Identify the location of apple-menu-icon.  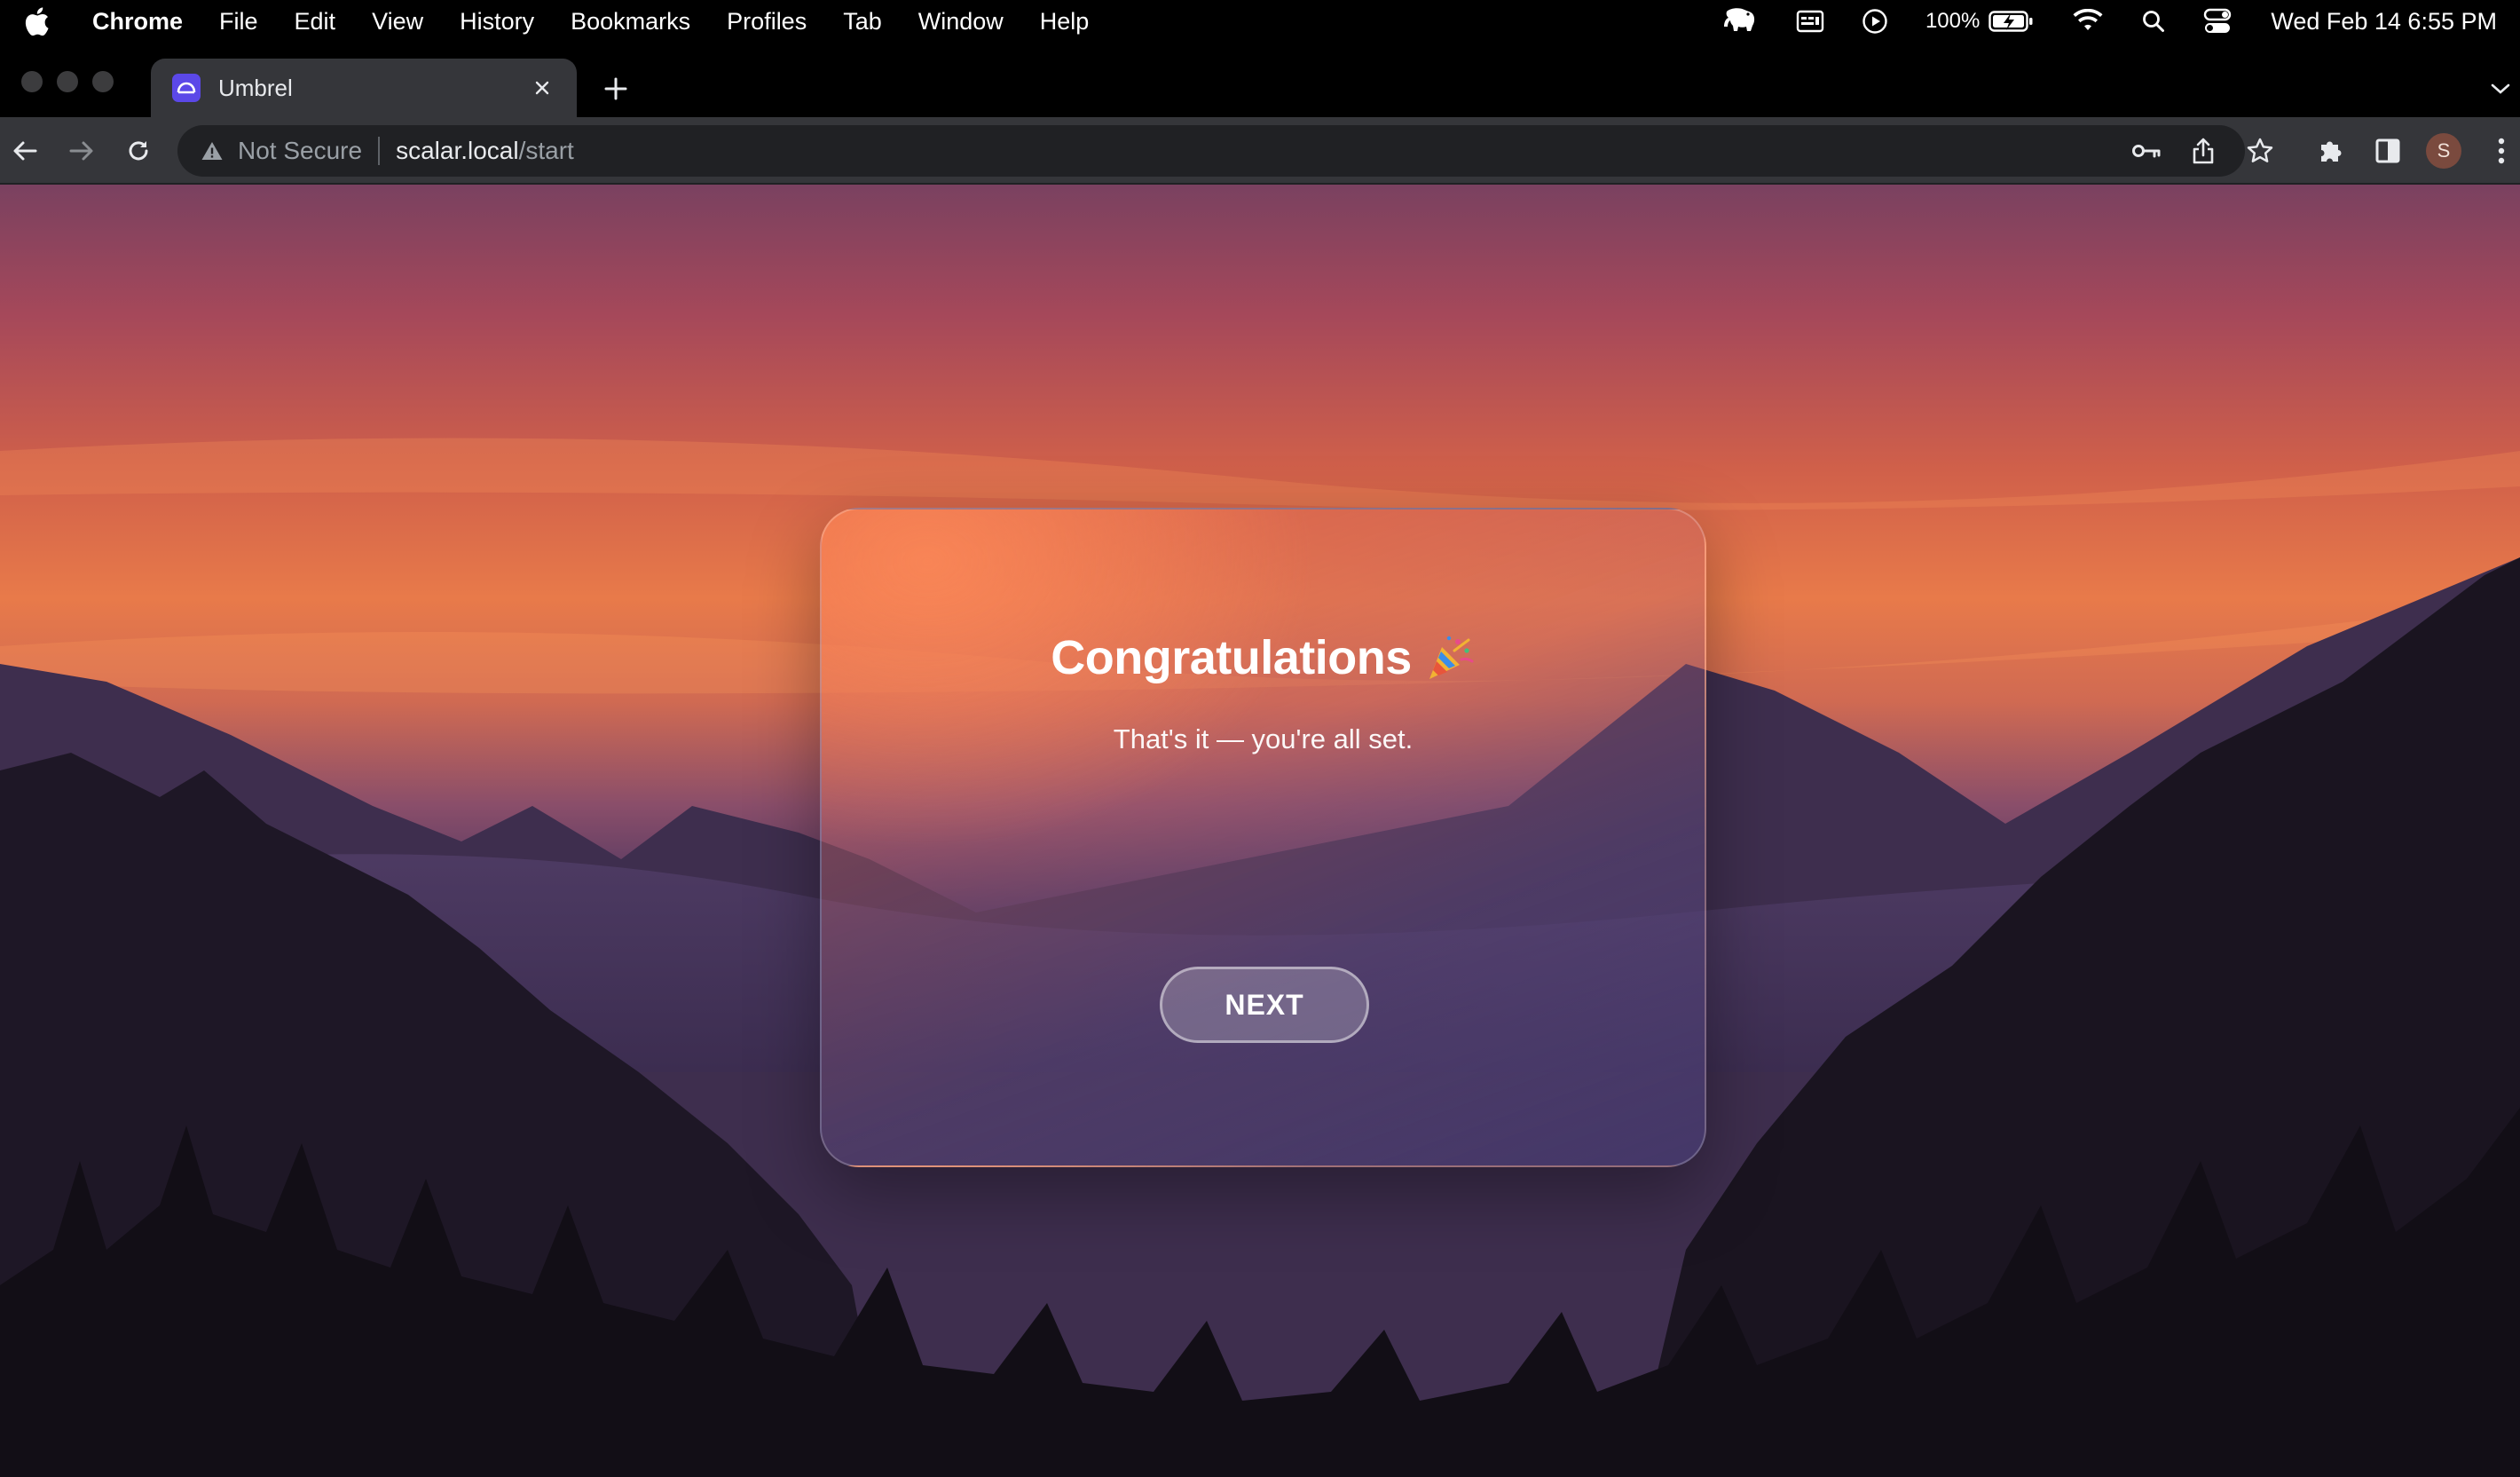
(38, 21).